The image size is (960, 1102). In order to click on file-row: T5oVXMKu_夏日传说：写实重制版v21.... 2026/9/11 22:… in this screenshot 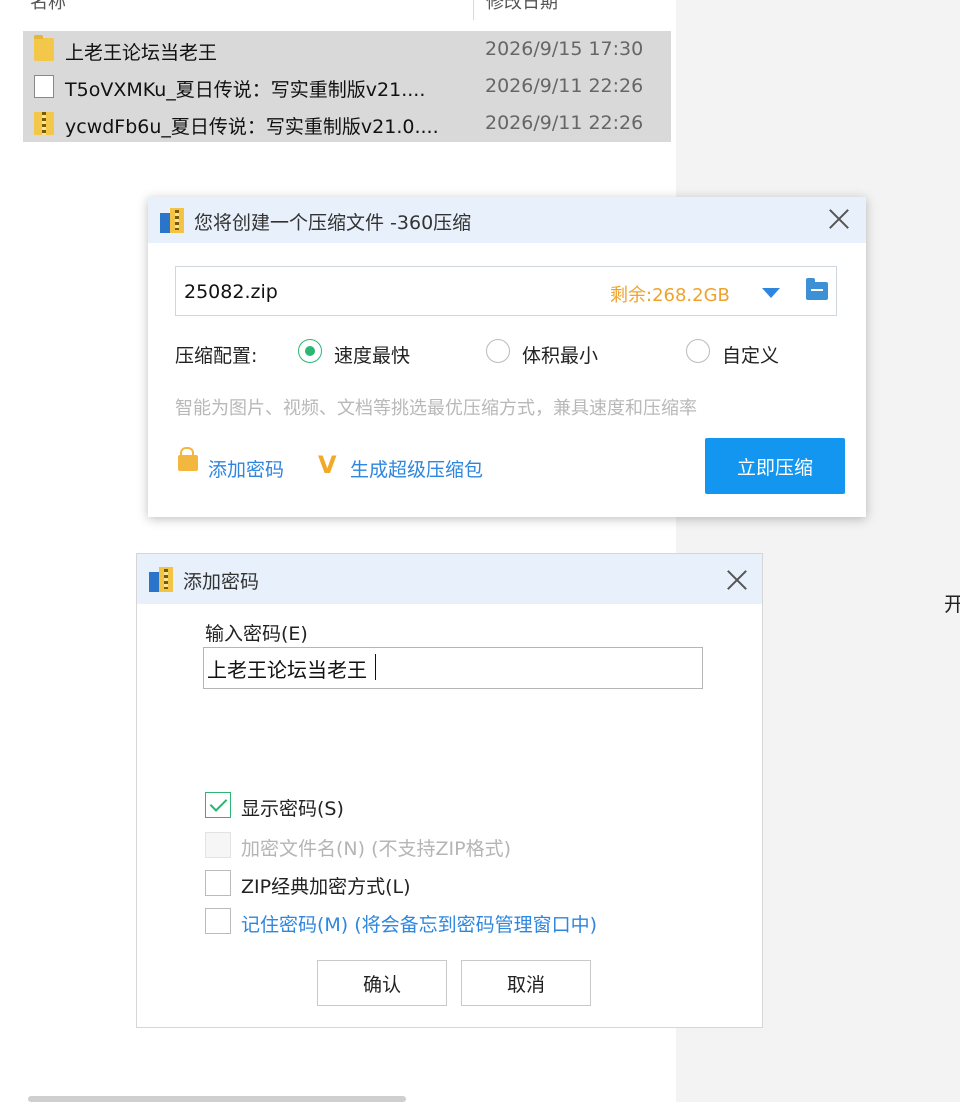, I will do `click(347, 86)`.